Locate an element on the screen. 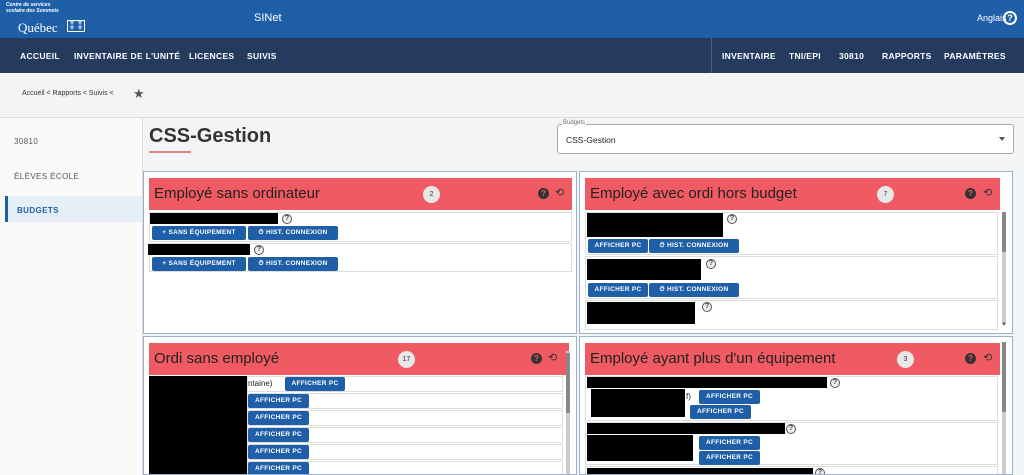 This screenshot has width=1024, height=475. sidebar-item-eleves-ecole: ÉLÈVES ÉCOLE is located at coordinates (73, 175).